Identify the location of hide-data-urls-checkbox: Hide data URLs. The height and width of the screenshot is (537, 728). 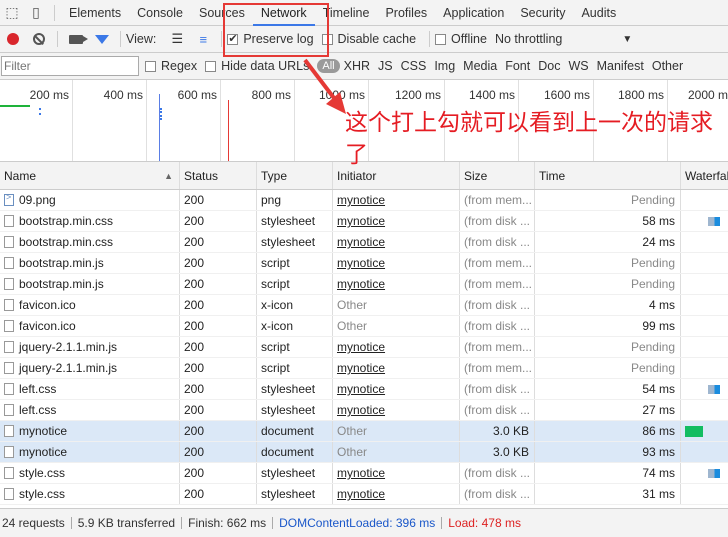
(257, 66).